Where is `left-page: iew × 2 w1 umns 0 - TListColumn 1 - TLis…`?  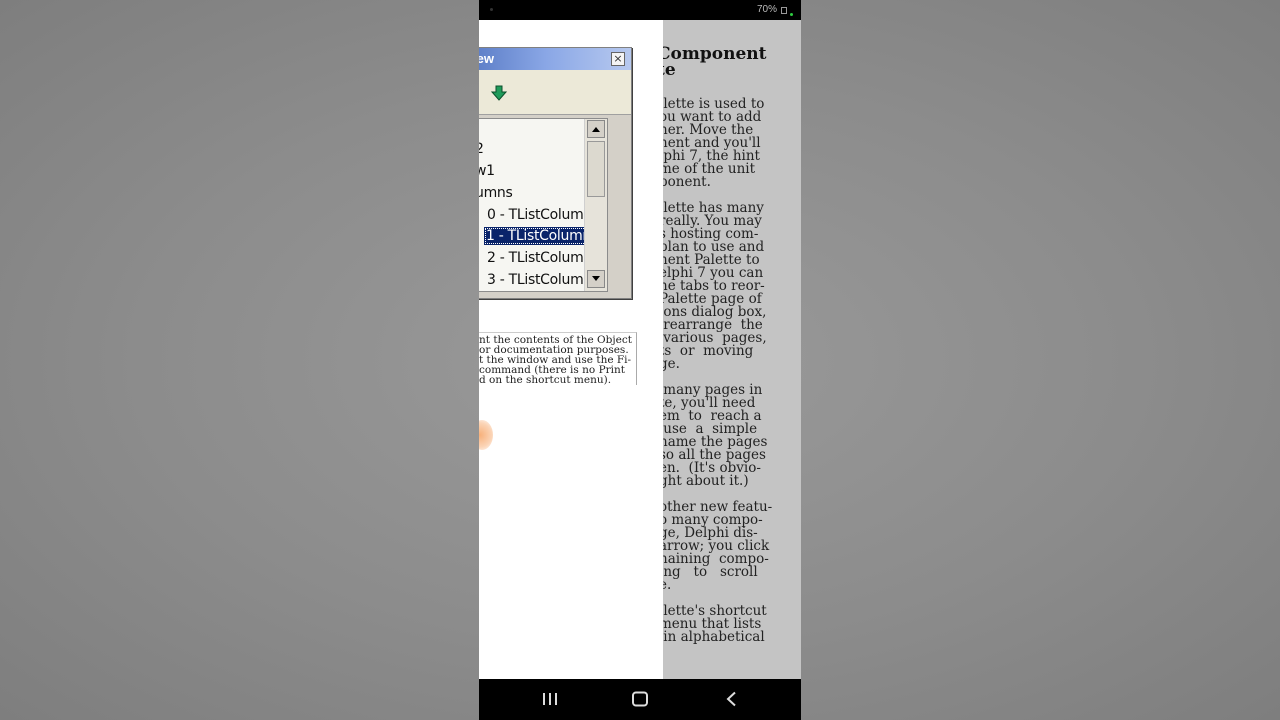
left-page: iew × 2 w1 umns 0 - TListColumn 1 - TLis… is located at coordinates (571, 349).